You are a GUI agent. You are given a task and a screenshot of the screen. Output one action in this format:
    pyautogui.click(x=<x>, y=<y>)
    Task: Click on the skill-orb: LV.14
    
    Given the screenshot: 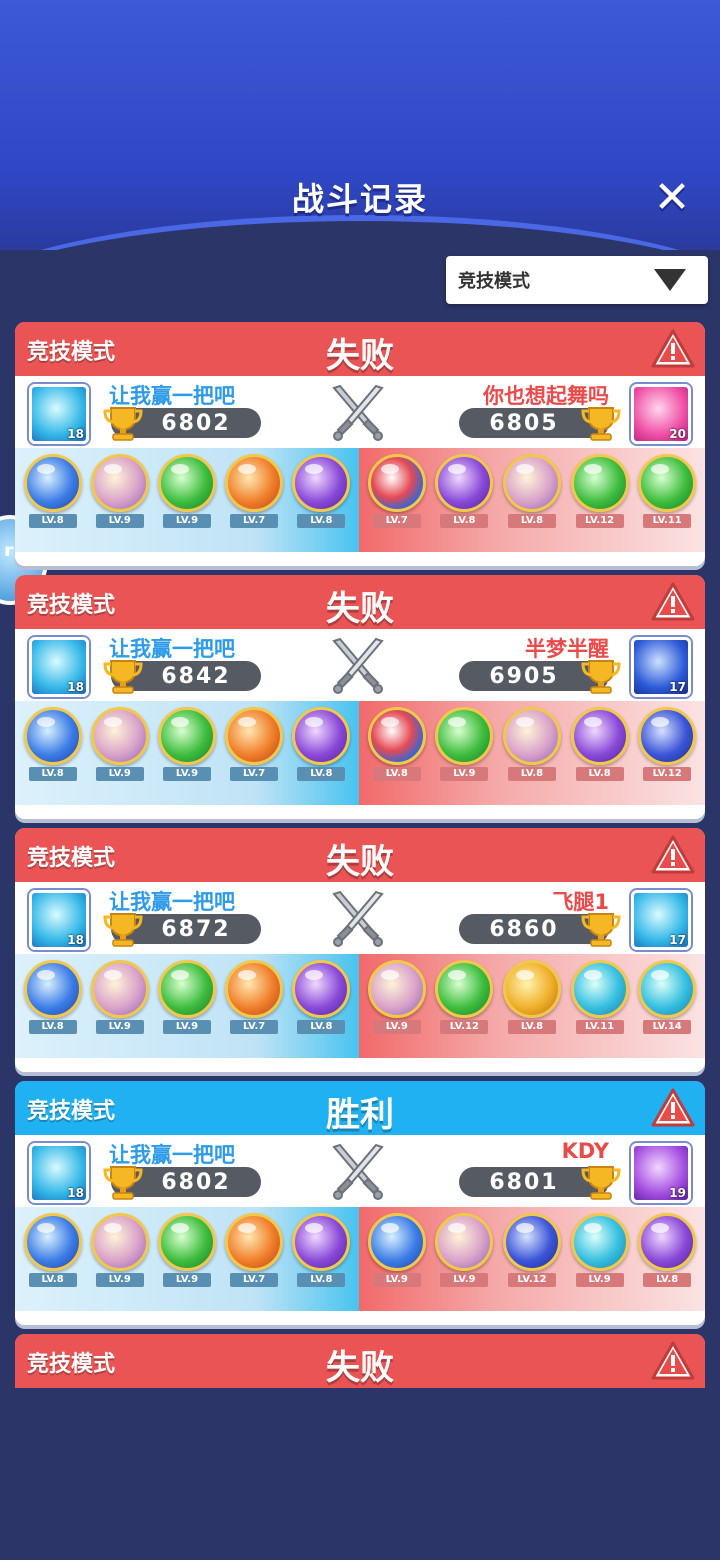 What is the action you would take?
    pyautogui.click(x=667, y=1006)
    